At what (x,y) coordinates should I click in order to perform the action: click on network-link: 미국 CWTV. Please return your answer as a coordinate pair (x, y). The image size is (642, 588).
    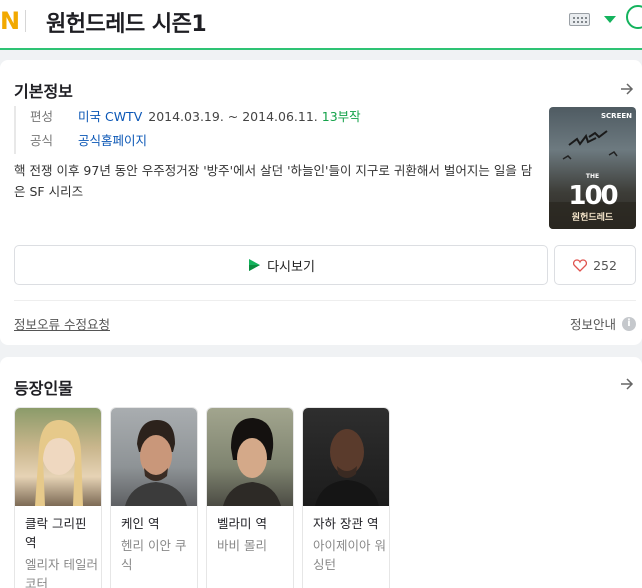
    Looking at the image, I should click on (110, 116).